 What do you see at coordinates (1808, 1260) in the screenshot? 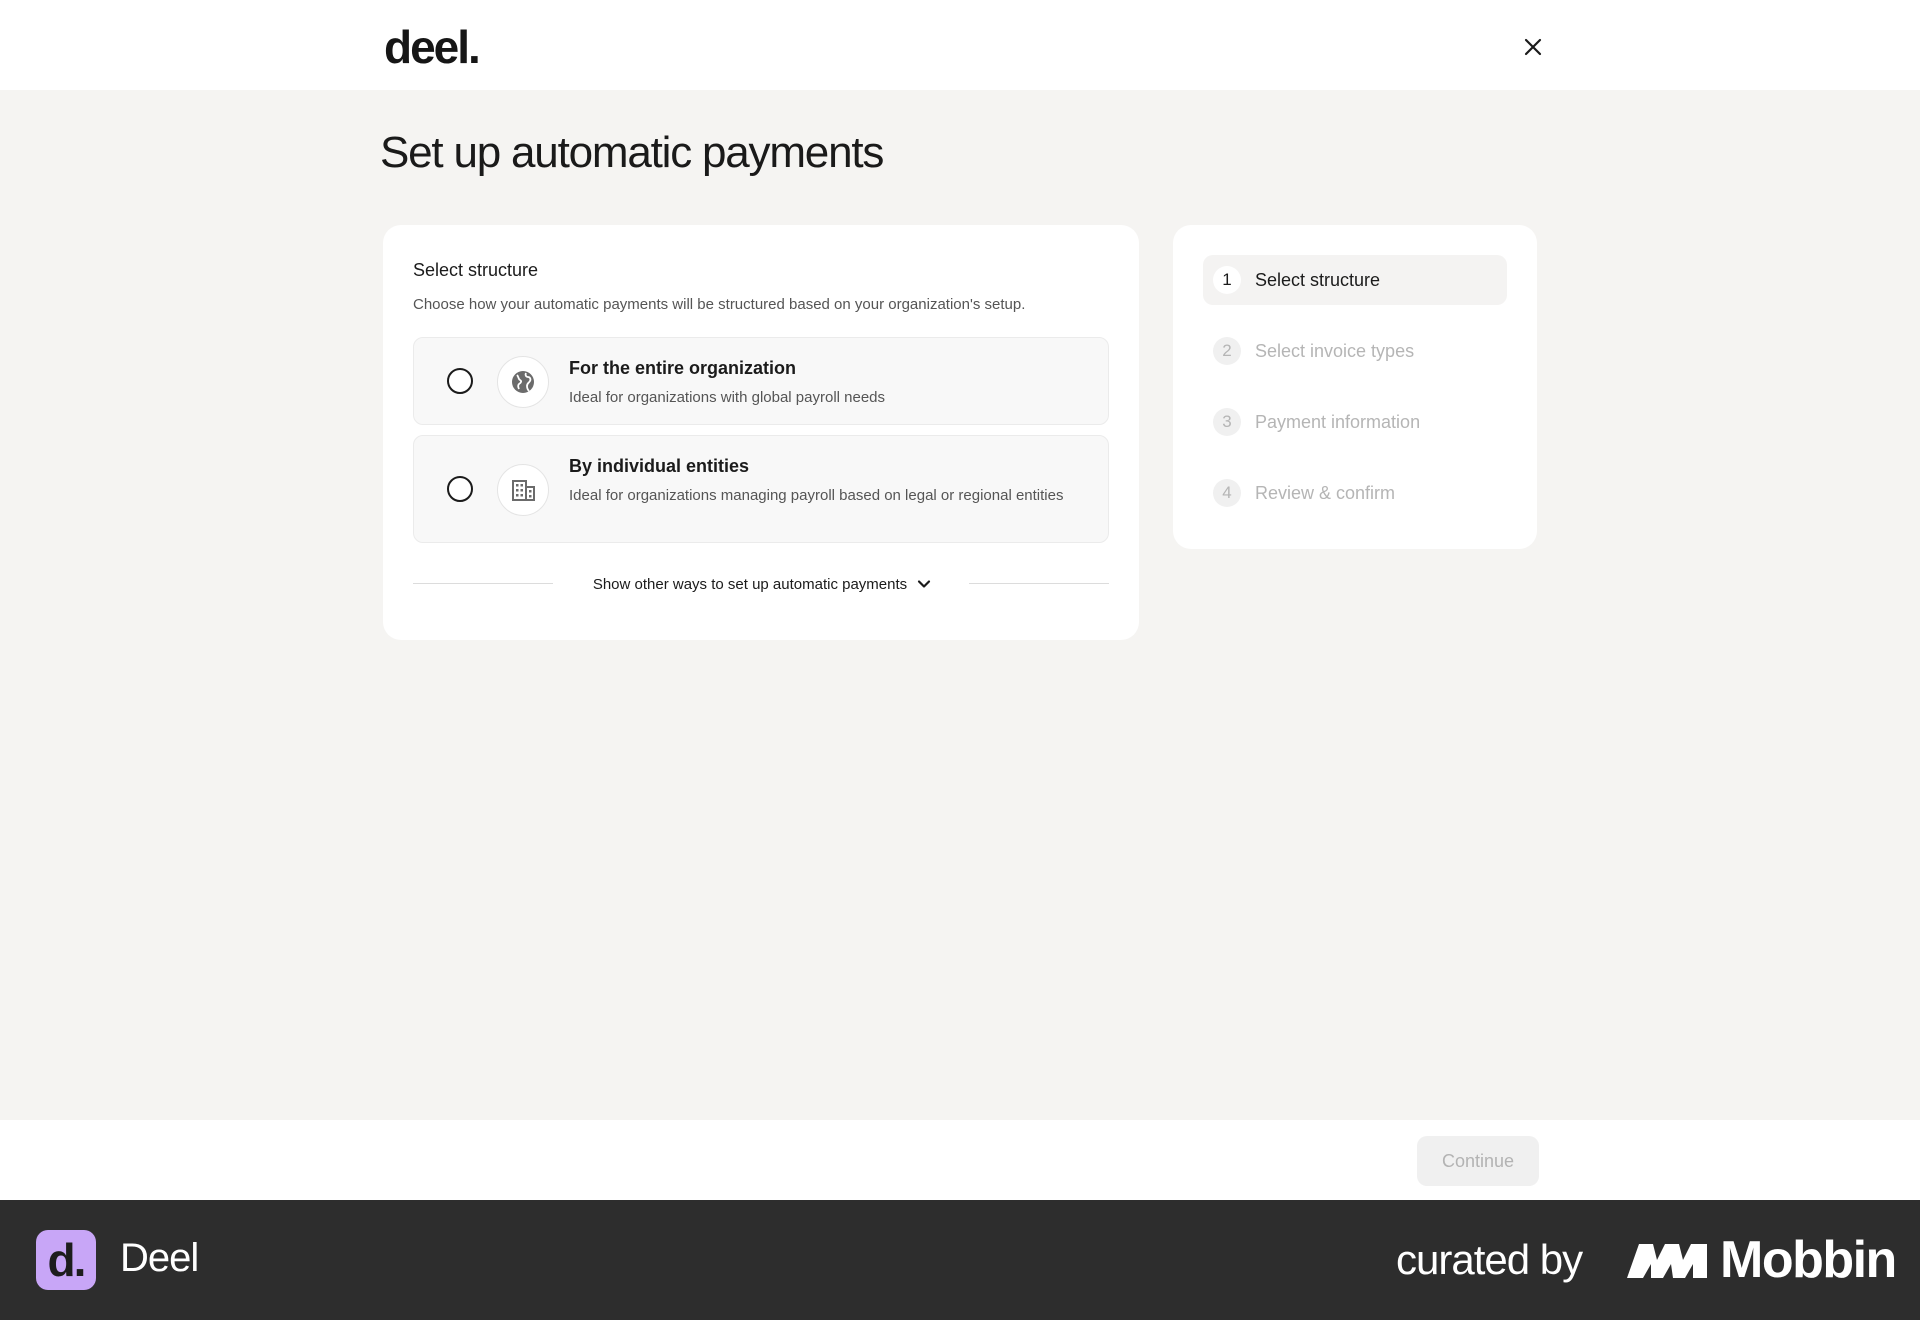
I see `mobbin-wordmark: Mobbin` at bounding box center [1808, 1260].